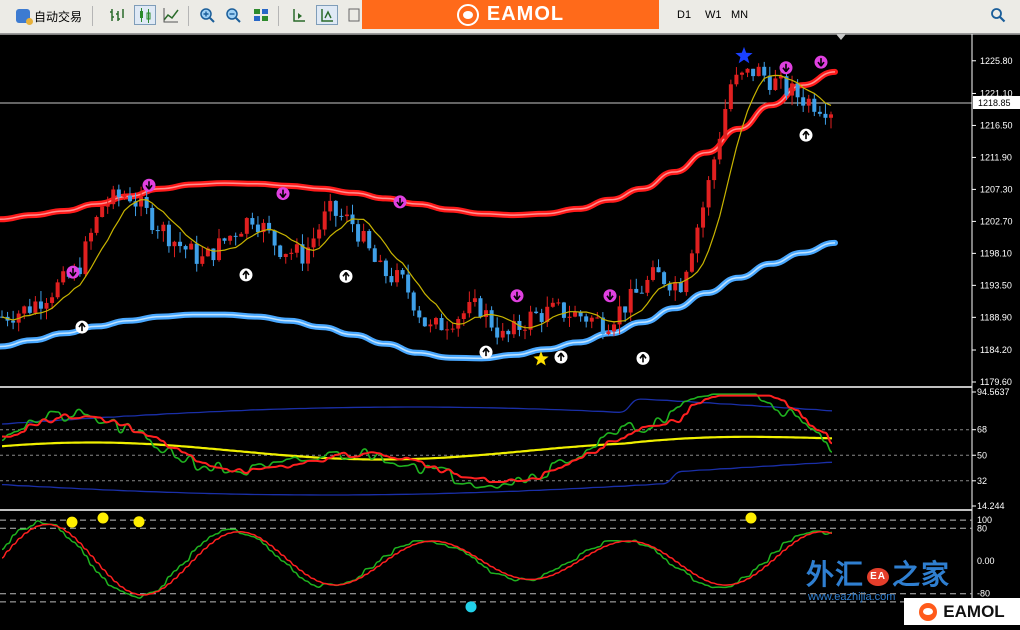 The image size is (1020, 630). What do you see at coordinates (994, 103) in the screenshot?
I see `current-price-label: 1218.85` at bounding box center [994, 103].